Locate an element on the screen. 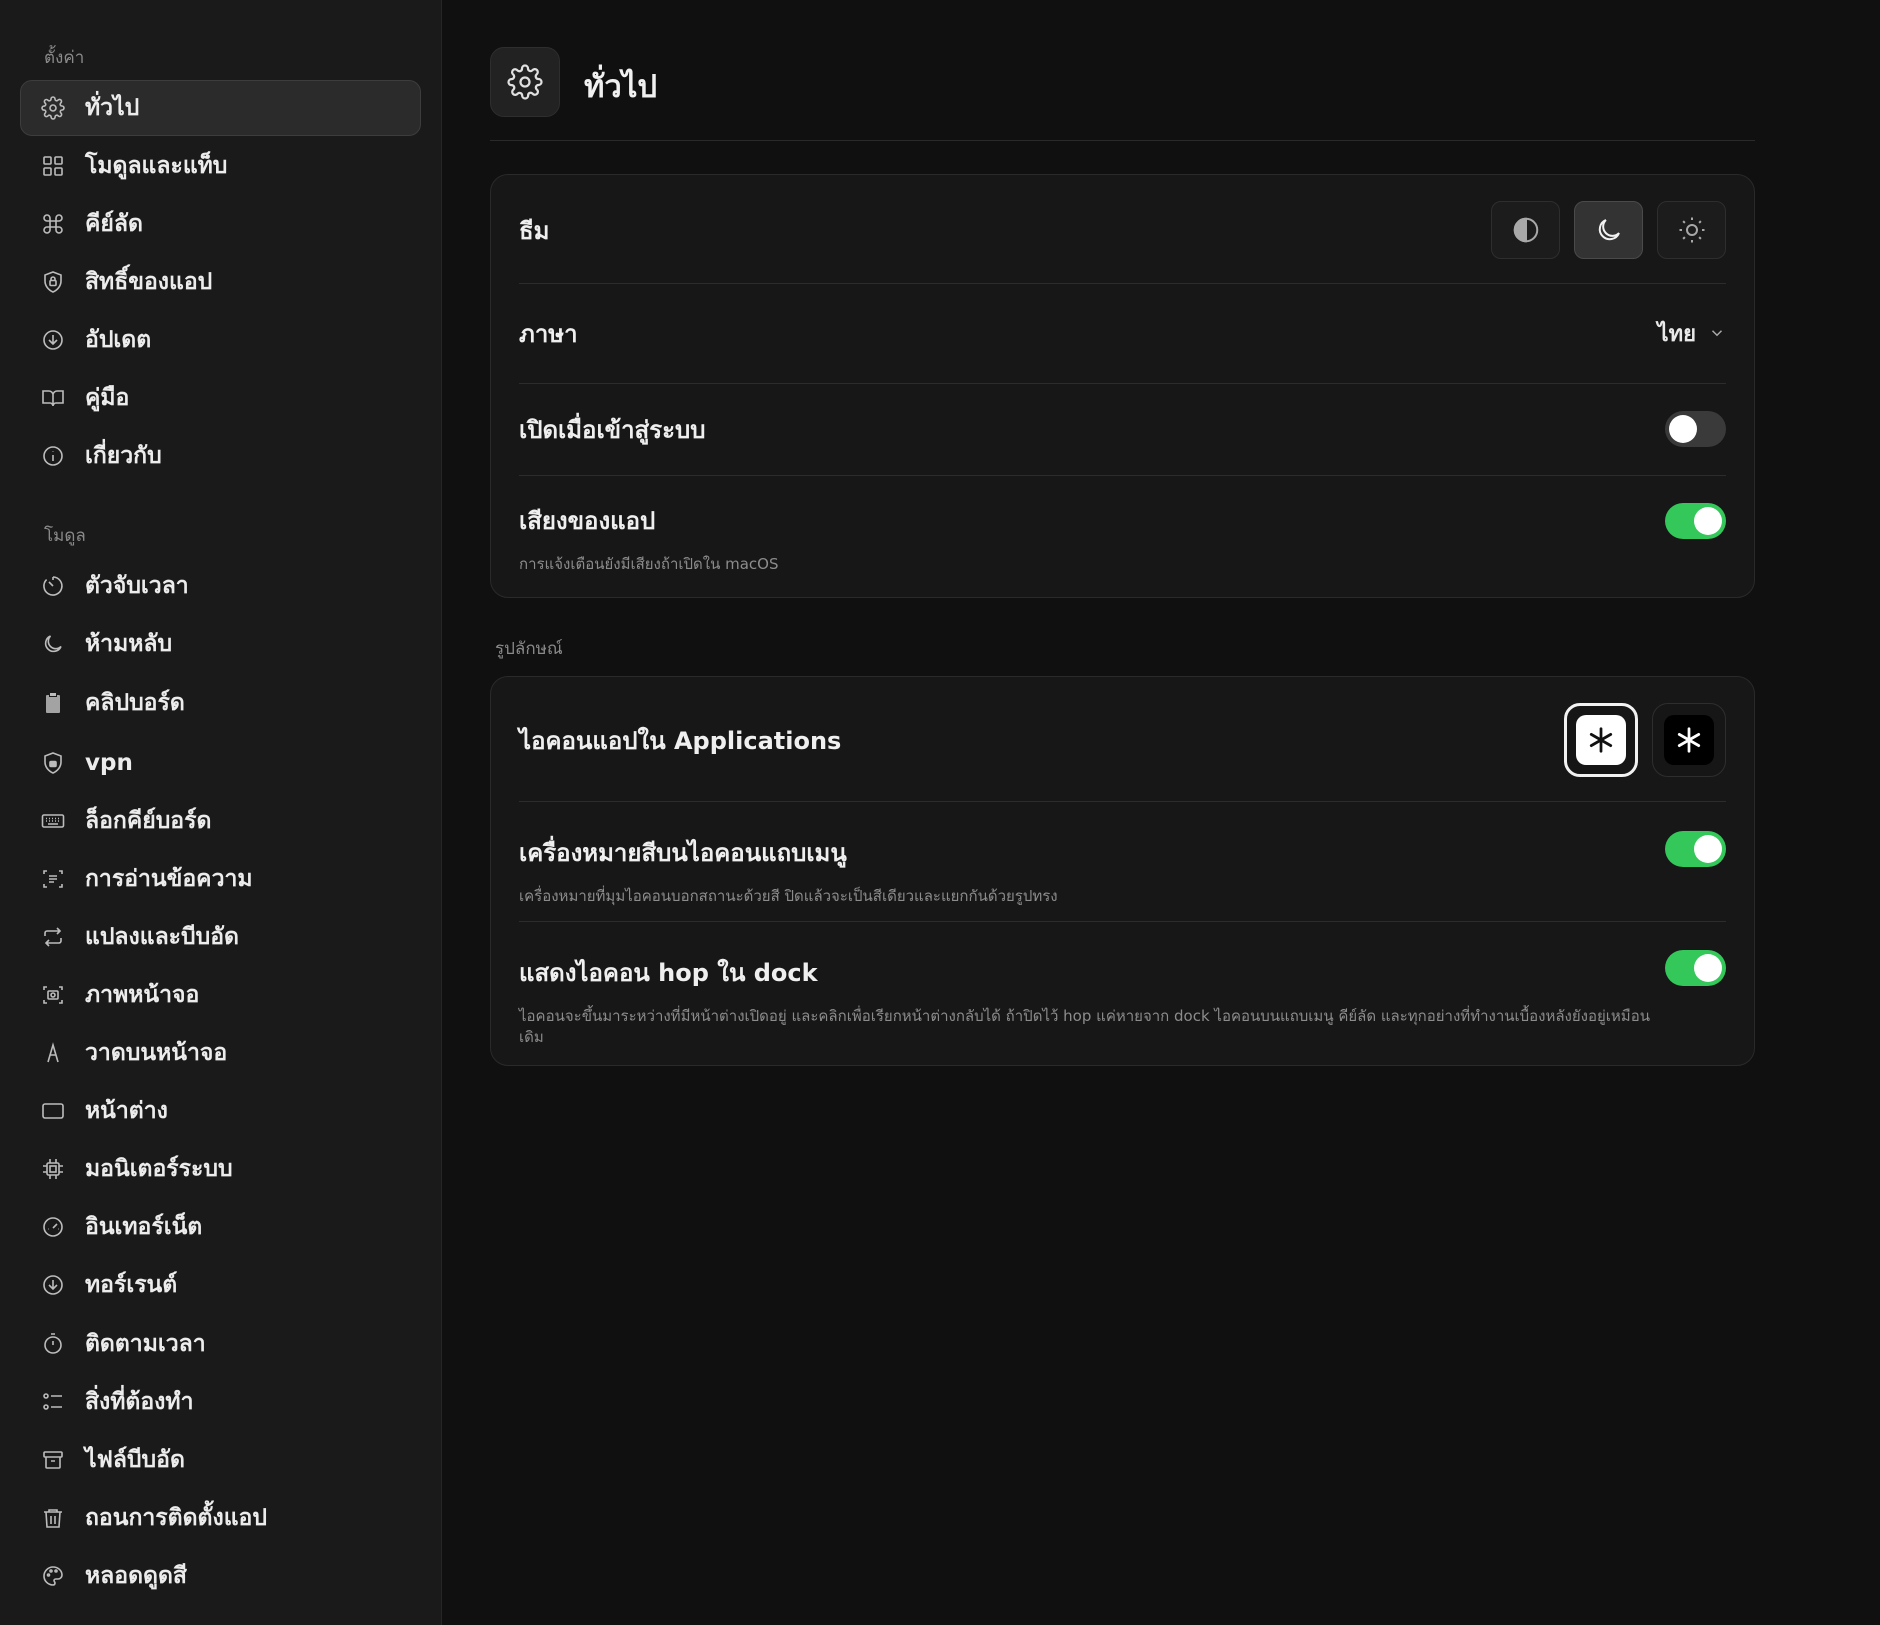 The width and height of the screenshot is (1880, 1625). language-value: ไทย is located at coordinates (1676, 334).